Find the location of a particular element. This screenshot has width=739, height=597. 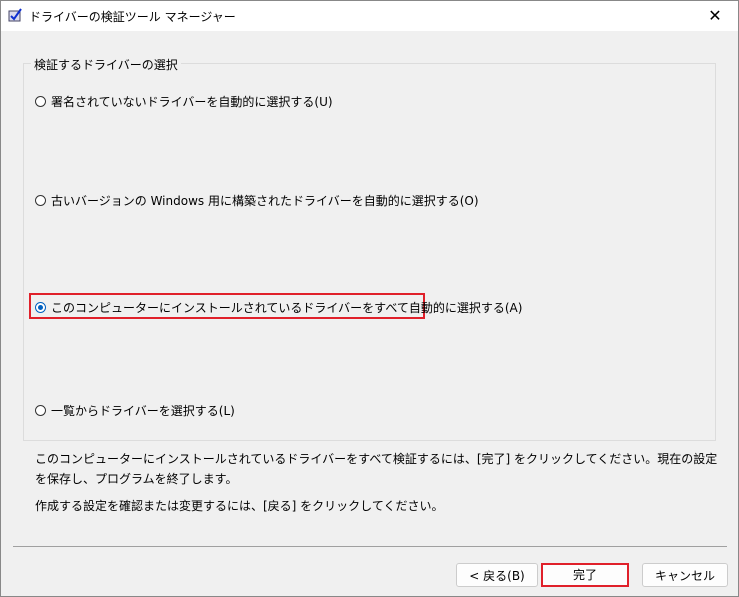

finish-button: 完了 is located at coordinates (585, 575).